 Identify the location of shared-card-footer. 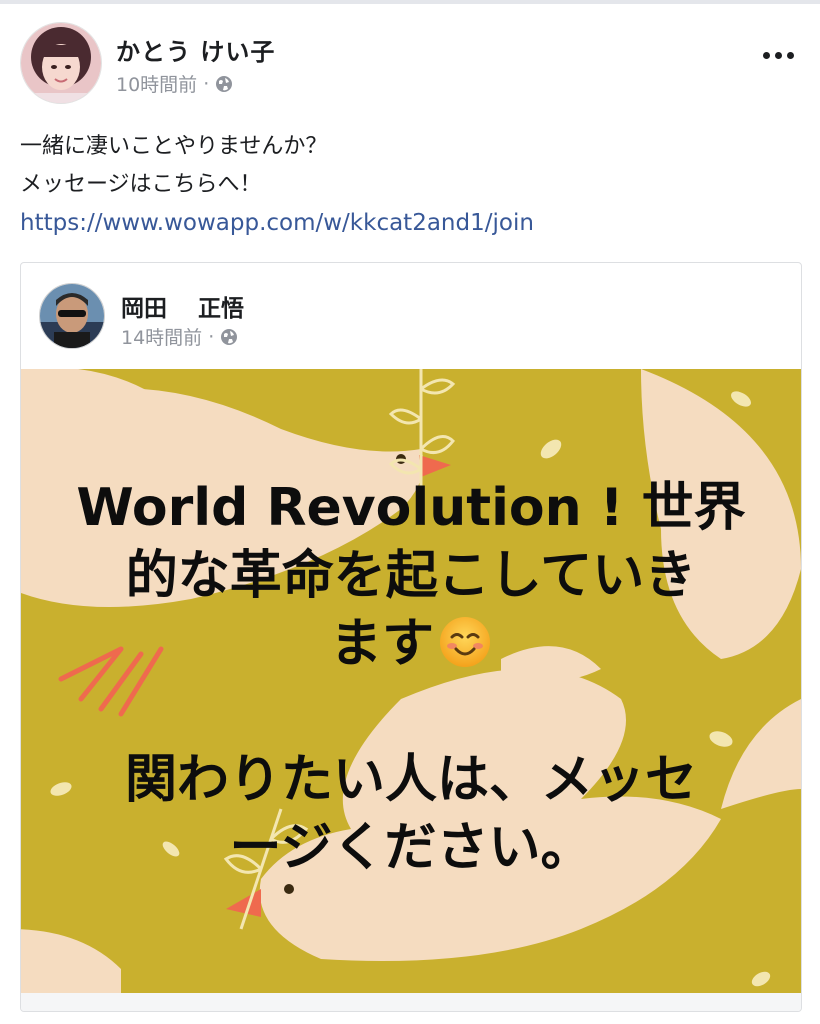
(411, 1002).